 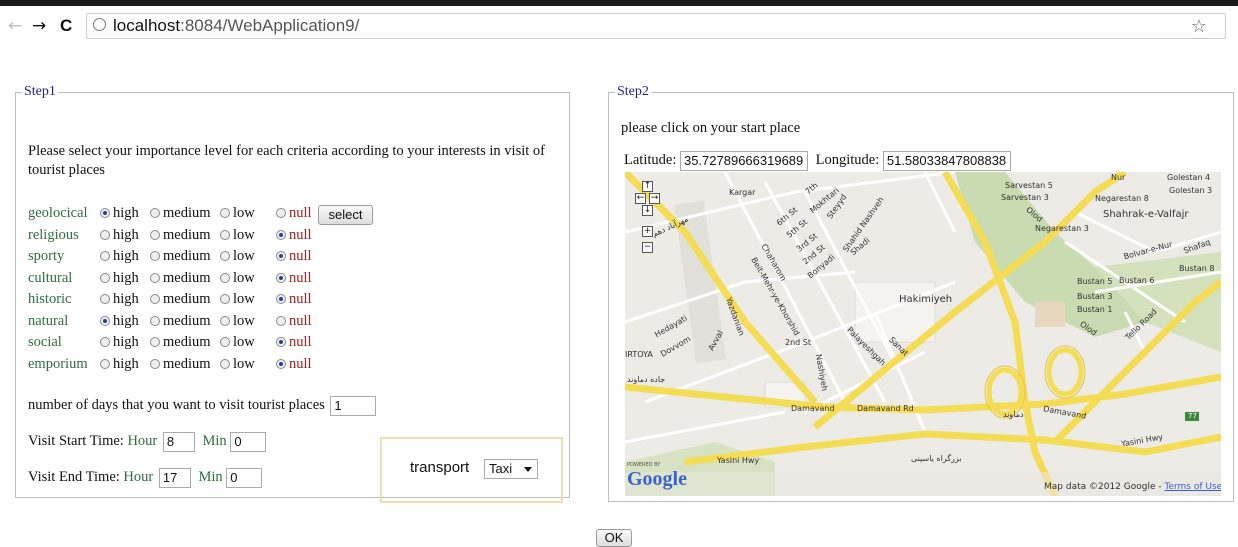 I want to click on start-hour-input: 8, so click(x=178, y=441).